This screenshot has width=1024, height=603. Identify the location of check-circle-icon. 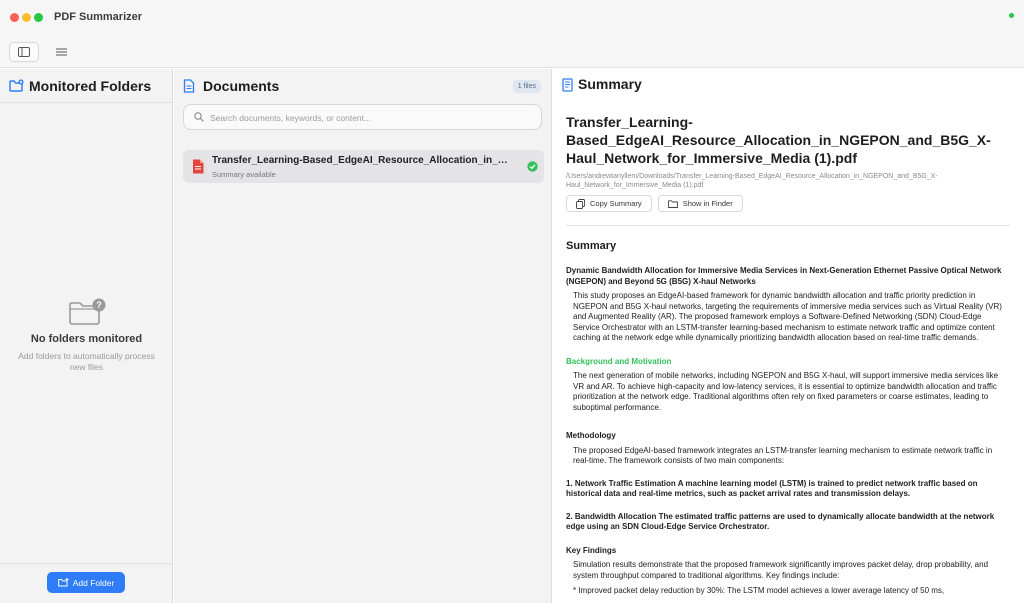
(532, 166).